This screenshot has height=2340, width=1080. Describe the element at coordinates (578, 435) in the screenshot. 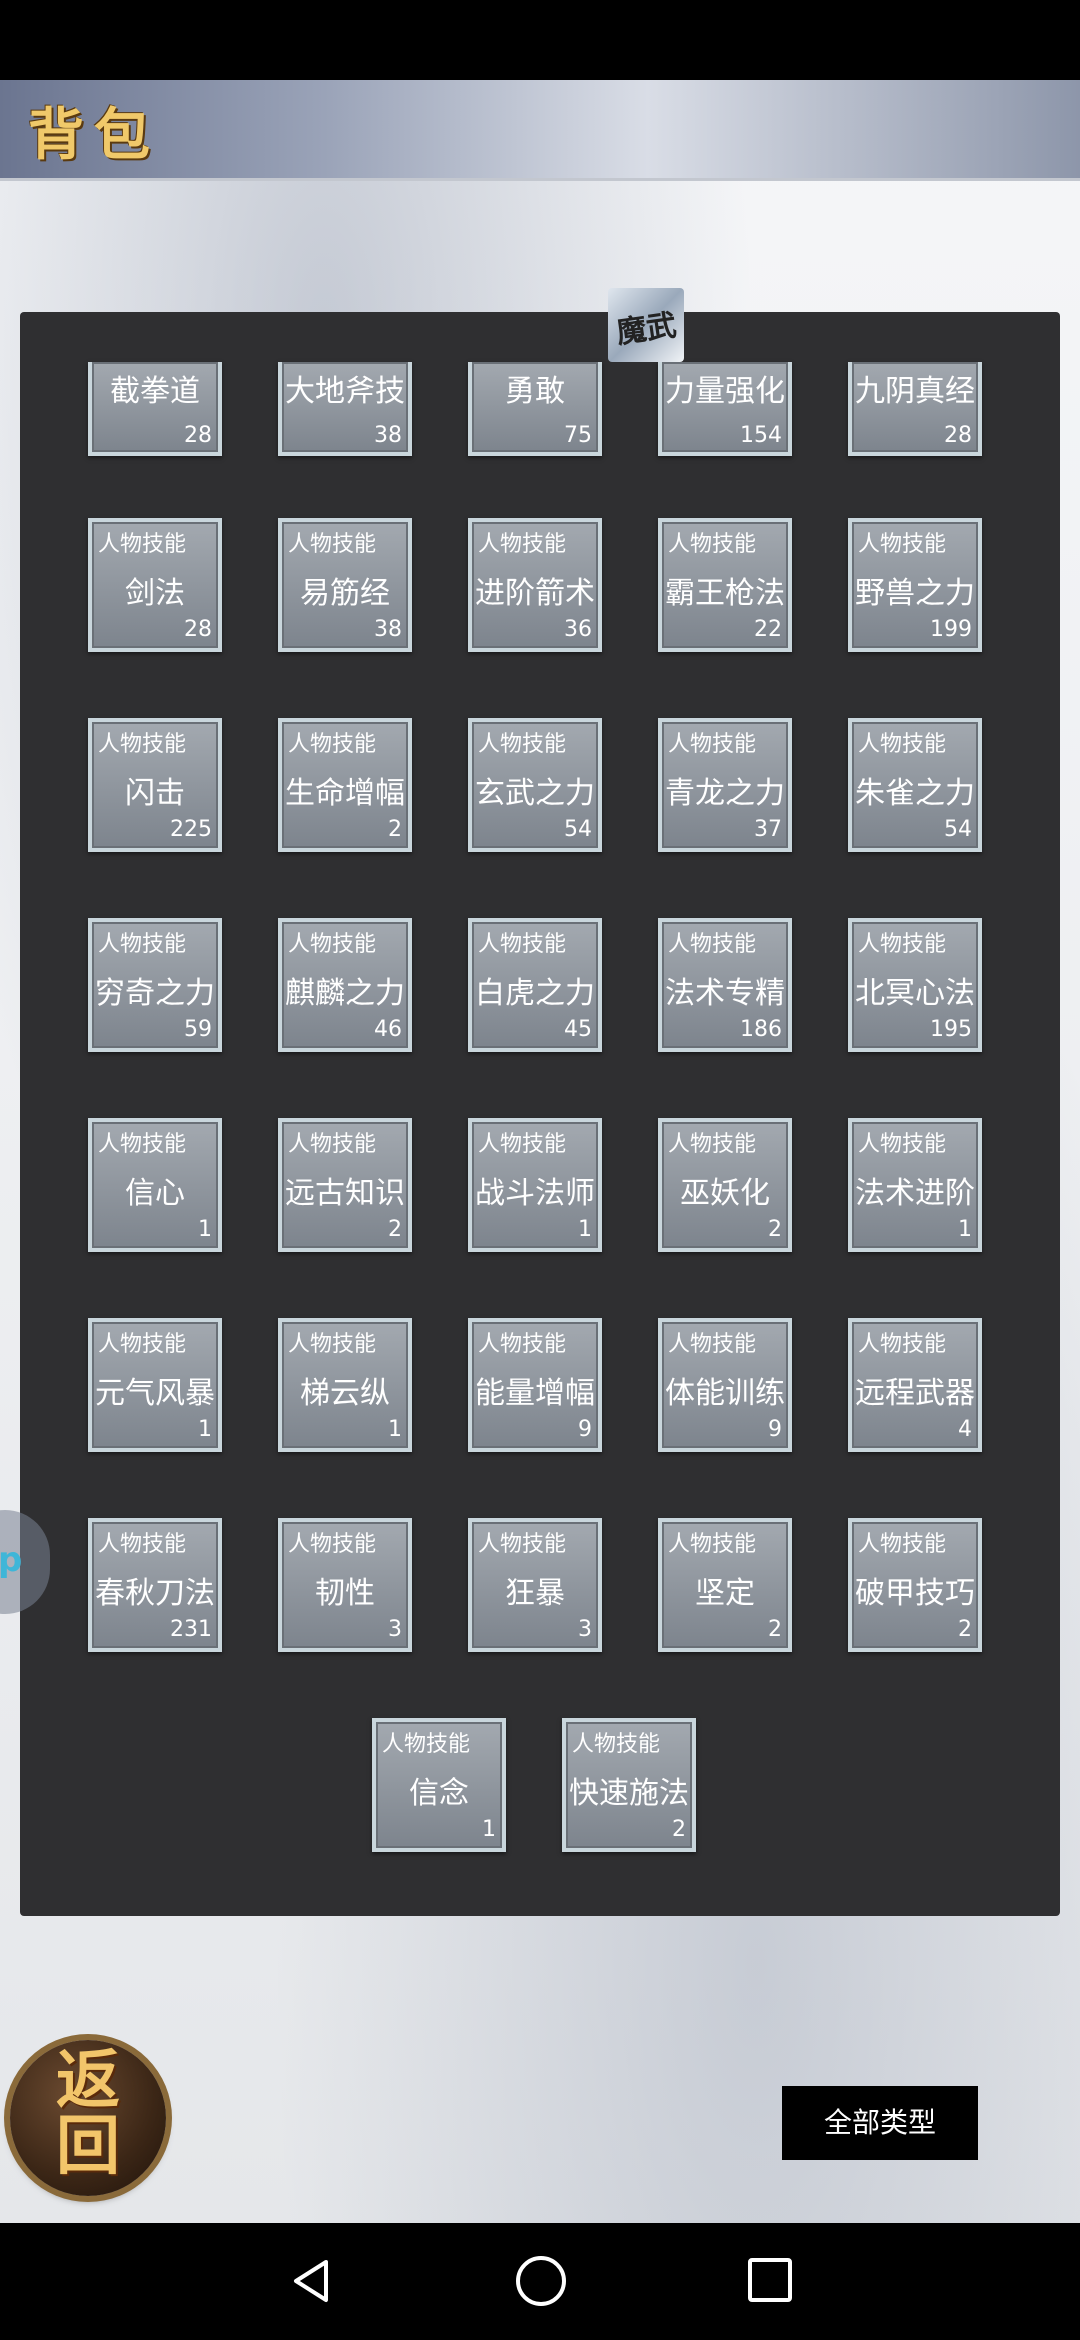

I see `item-count: 75` at that location.